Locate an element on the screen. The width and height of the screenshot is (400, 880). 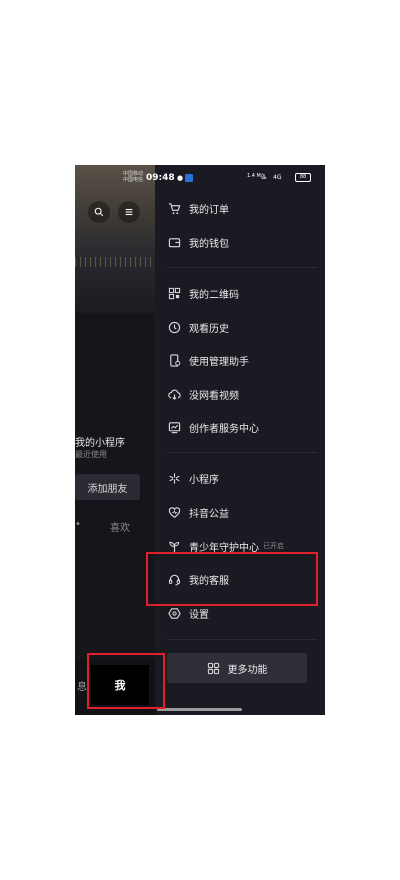
clock: 09:48 is located at coordinates (160, 178).